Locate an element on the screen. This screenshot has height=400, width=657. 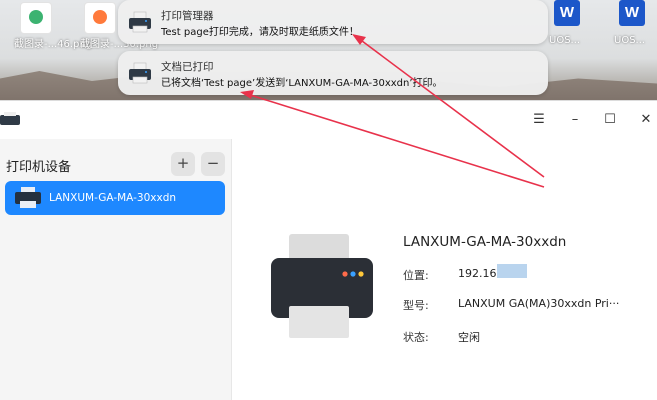
notification-title: 文档已打印 is located at coordinates (187, 67).